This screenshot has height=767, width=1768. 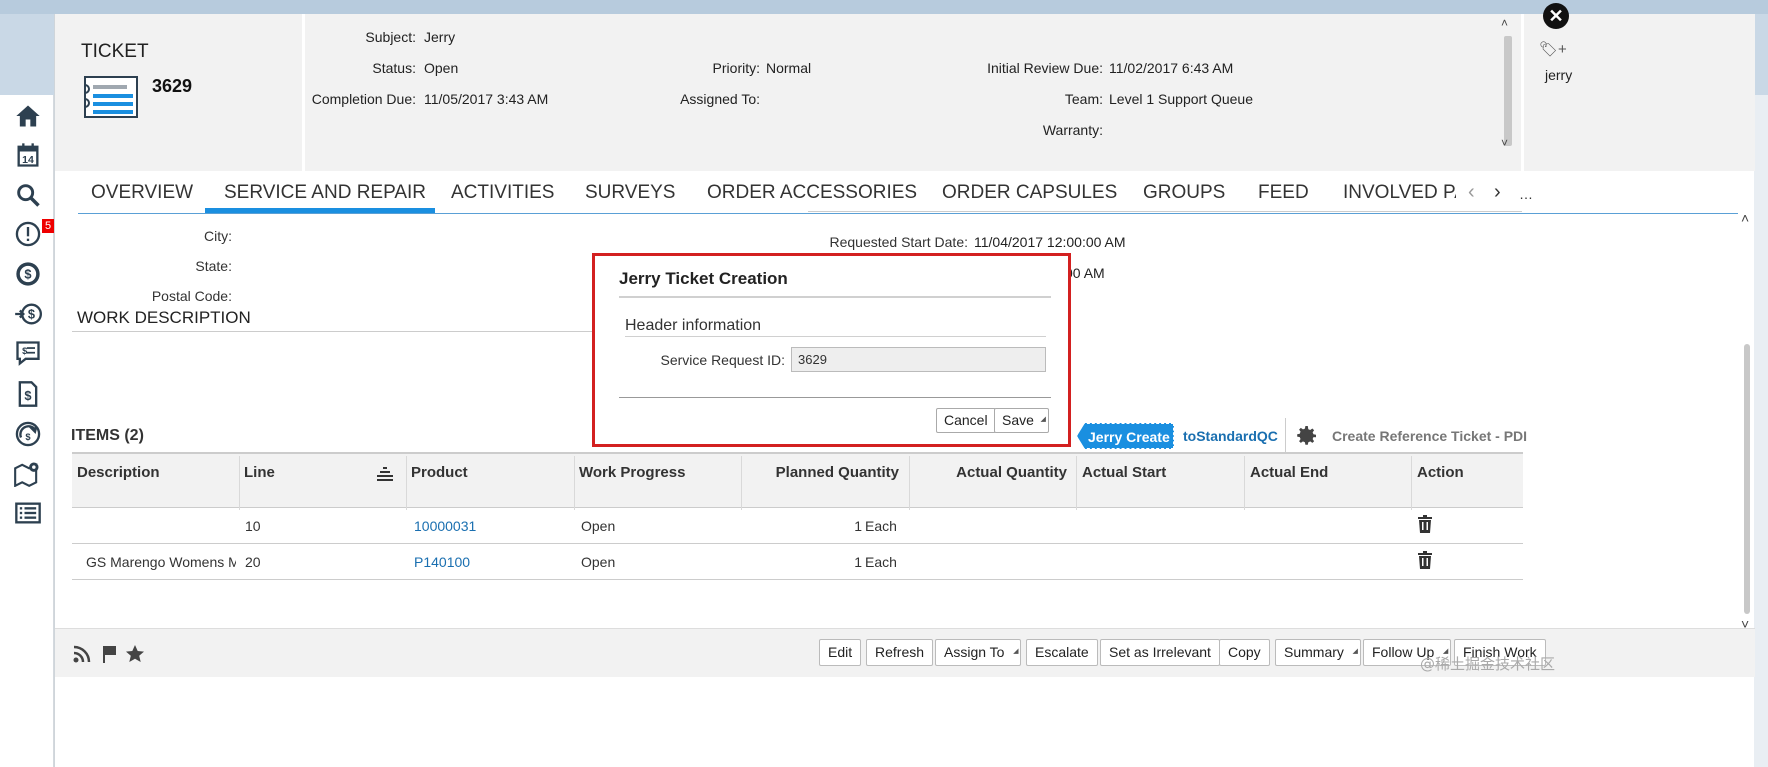 I want to click on cell-product-link: P140100, so click(x=442, y=562).